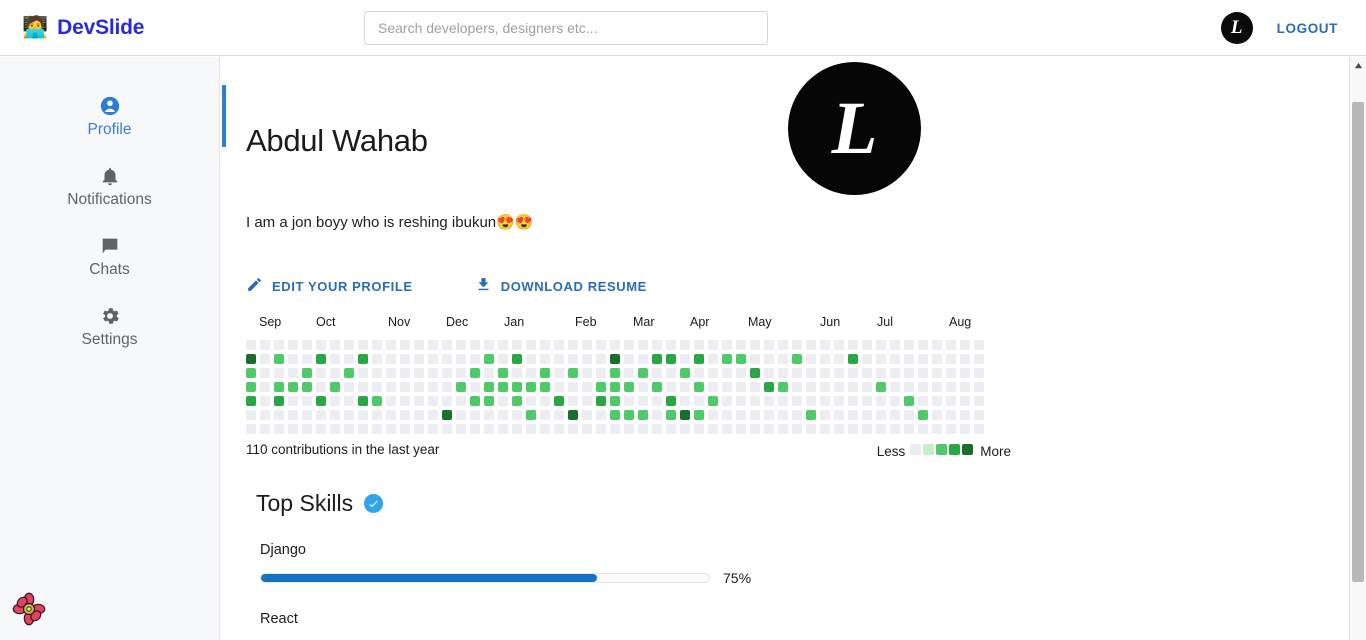 Image resolution: width=1366 pixels, height=640 pixels. Describe the element at coordinates (109, 187) in the screenshot. I see `sidebar-item-notifications: Notifications` at that location.